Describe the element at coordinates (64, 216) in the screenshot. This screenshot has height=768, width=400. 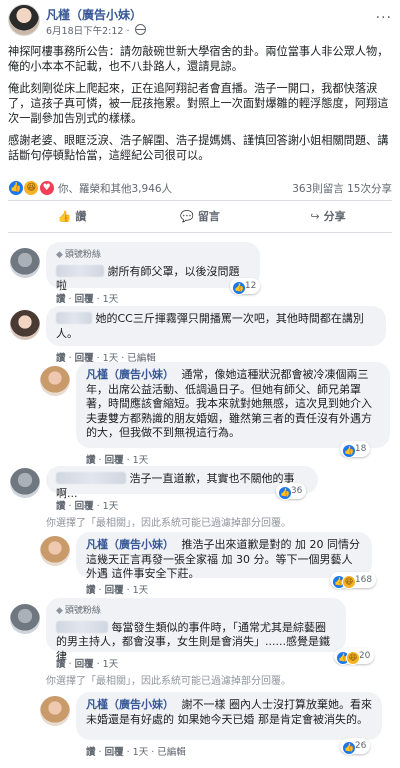
I see `thumbs-up-icon: 👍` at that location.